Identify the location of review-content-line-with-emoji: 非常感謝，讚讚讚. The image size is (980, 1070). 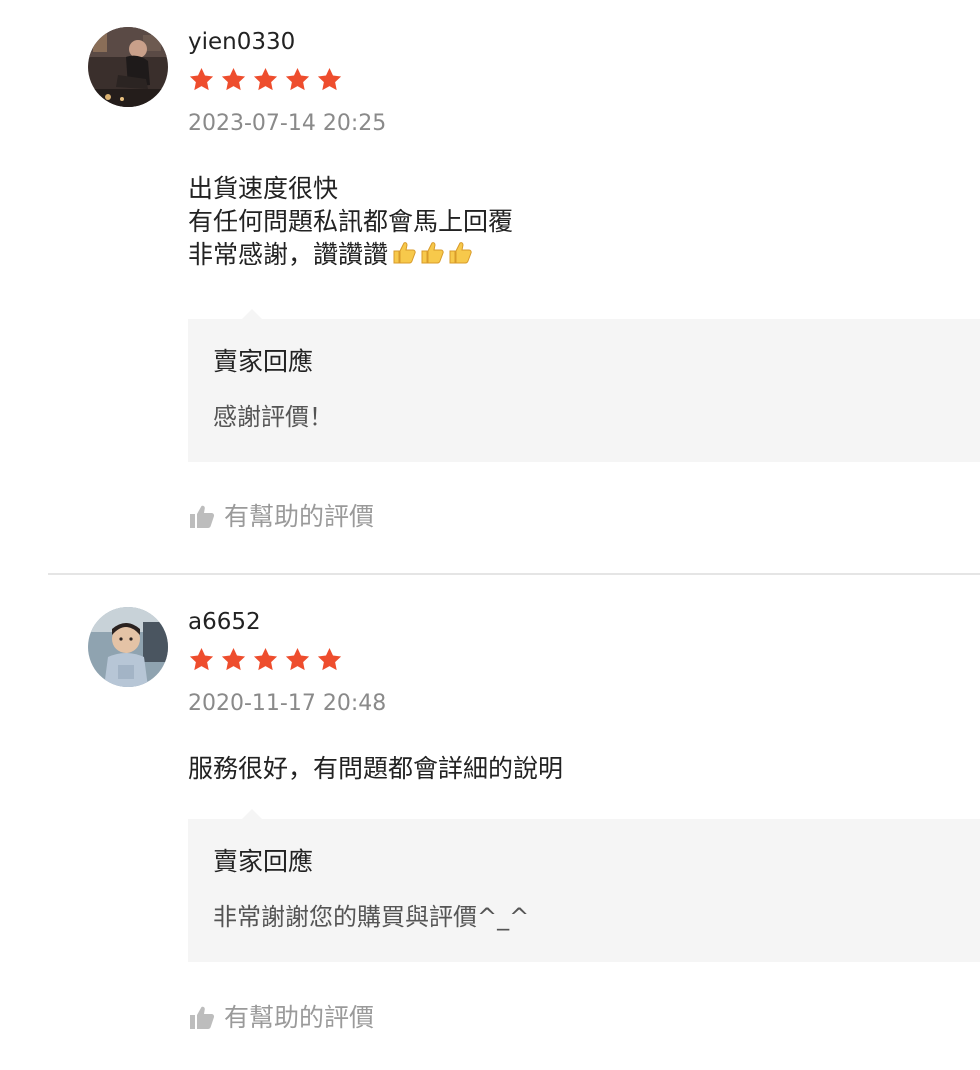
(350, 254).